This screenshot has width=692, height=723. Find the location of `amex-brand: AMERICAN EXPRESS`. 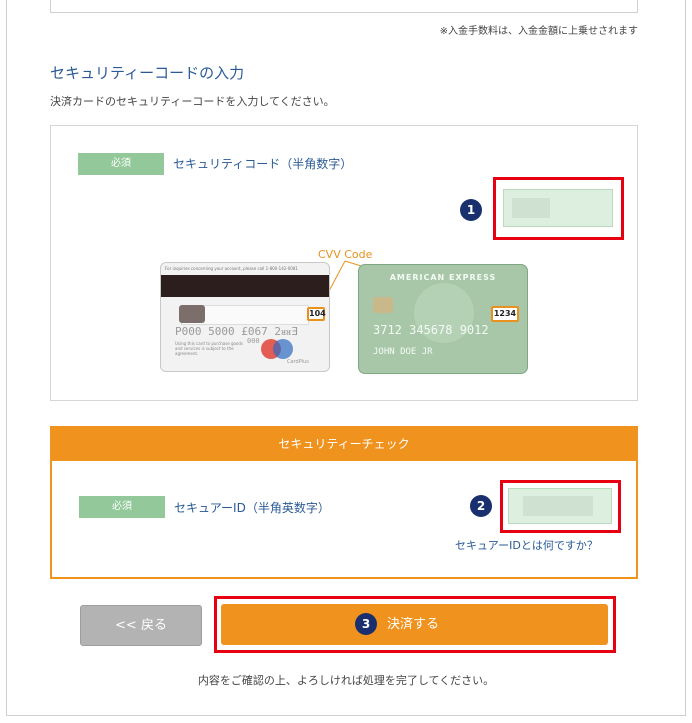

amex-brand: AMERICAN EXPRESS is located at coordinates (443, 277).